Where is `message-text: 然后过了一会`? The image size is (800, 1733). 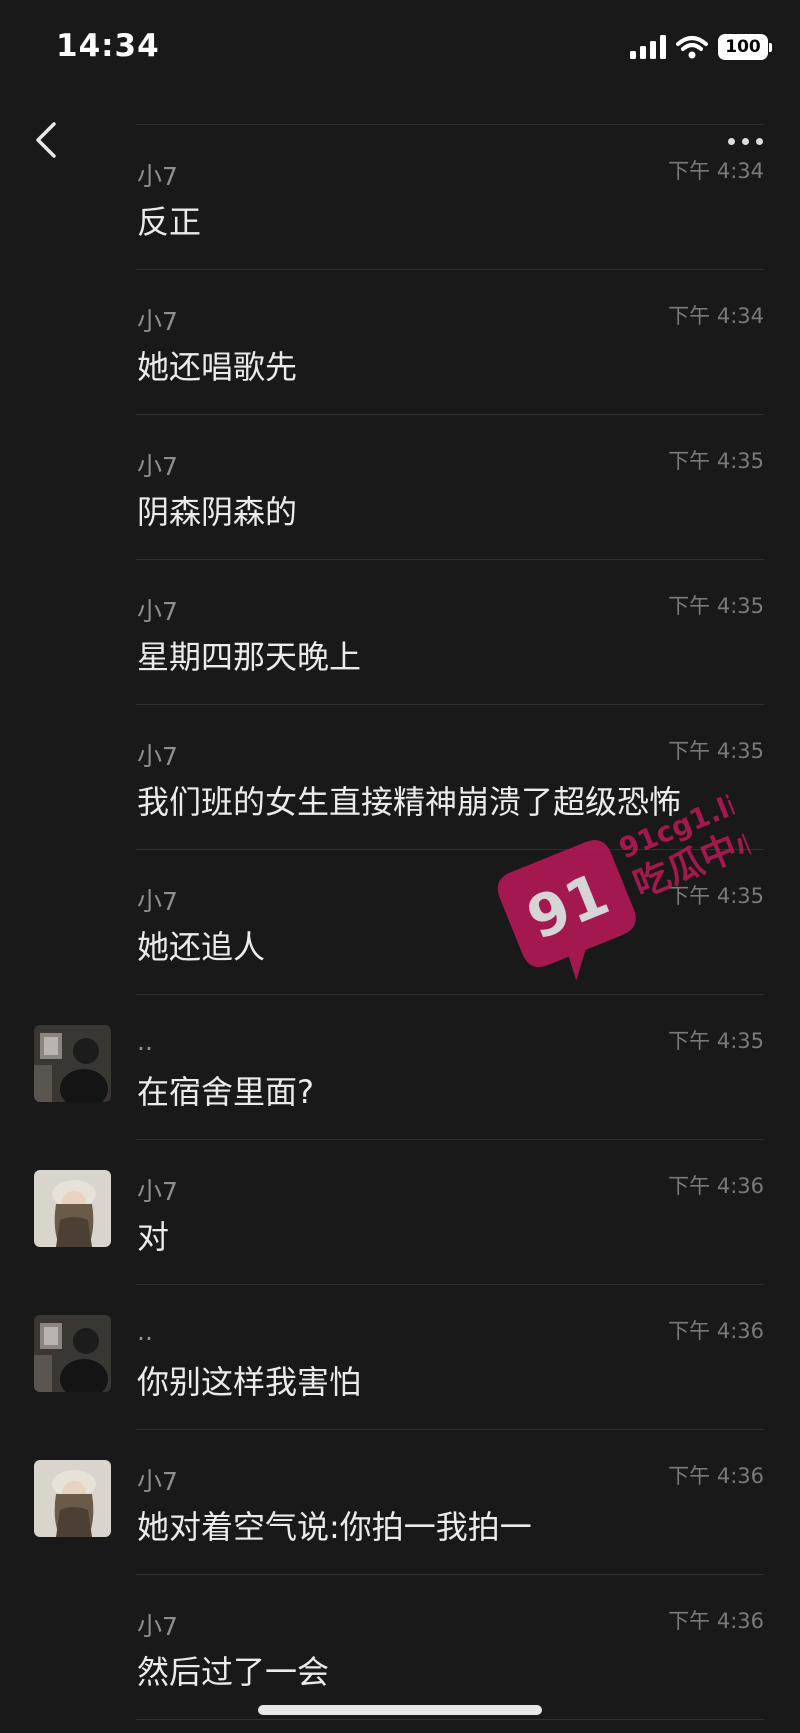 message-text: 然后过了一会 is located at coordinates (233, 1672).